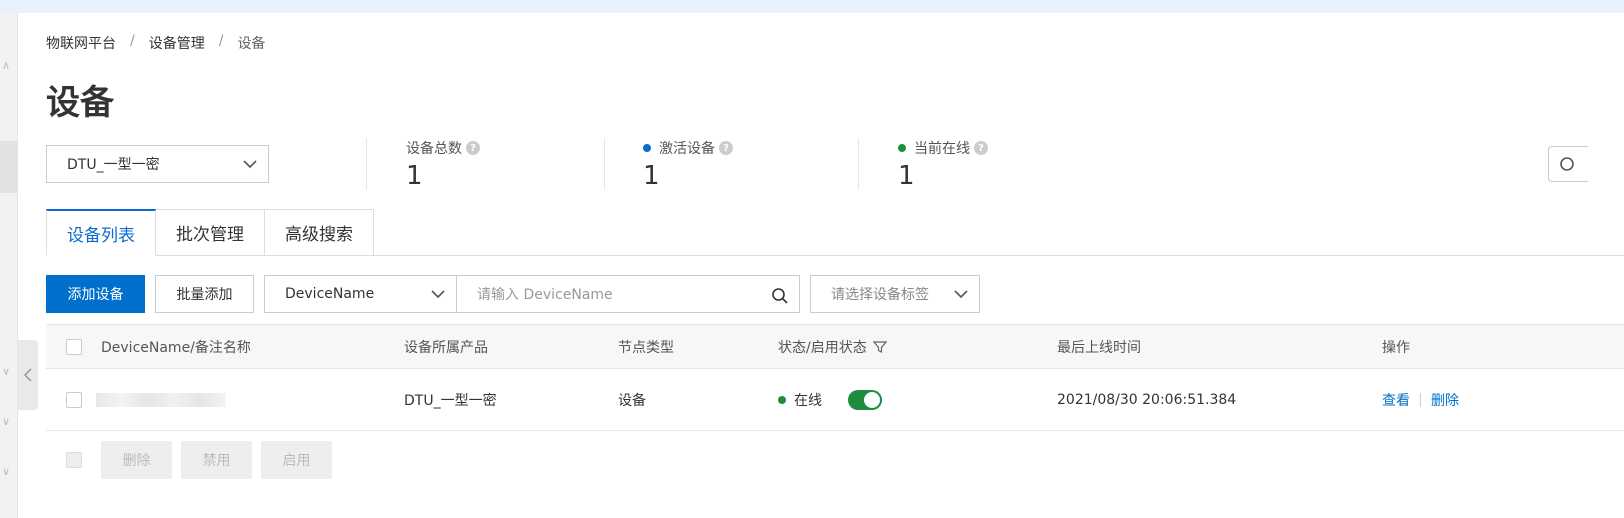 The height and width of the screenshot is (518, 1624). What do you see at coordinates (443, 164) in the screenshot?
I see `stat-total-devices: 设备总数? 1` at bounding box center [443, 164].